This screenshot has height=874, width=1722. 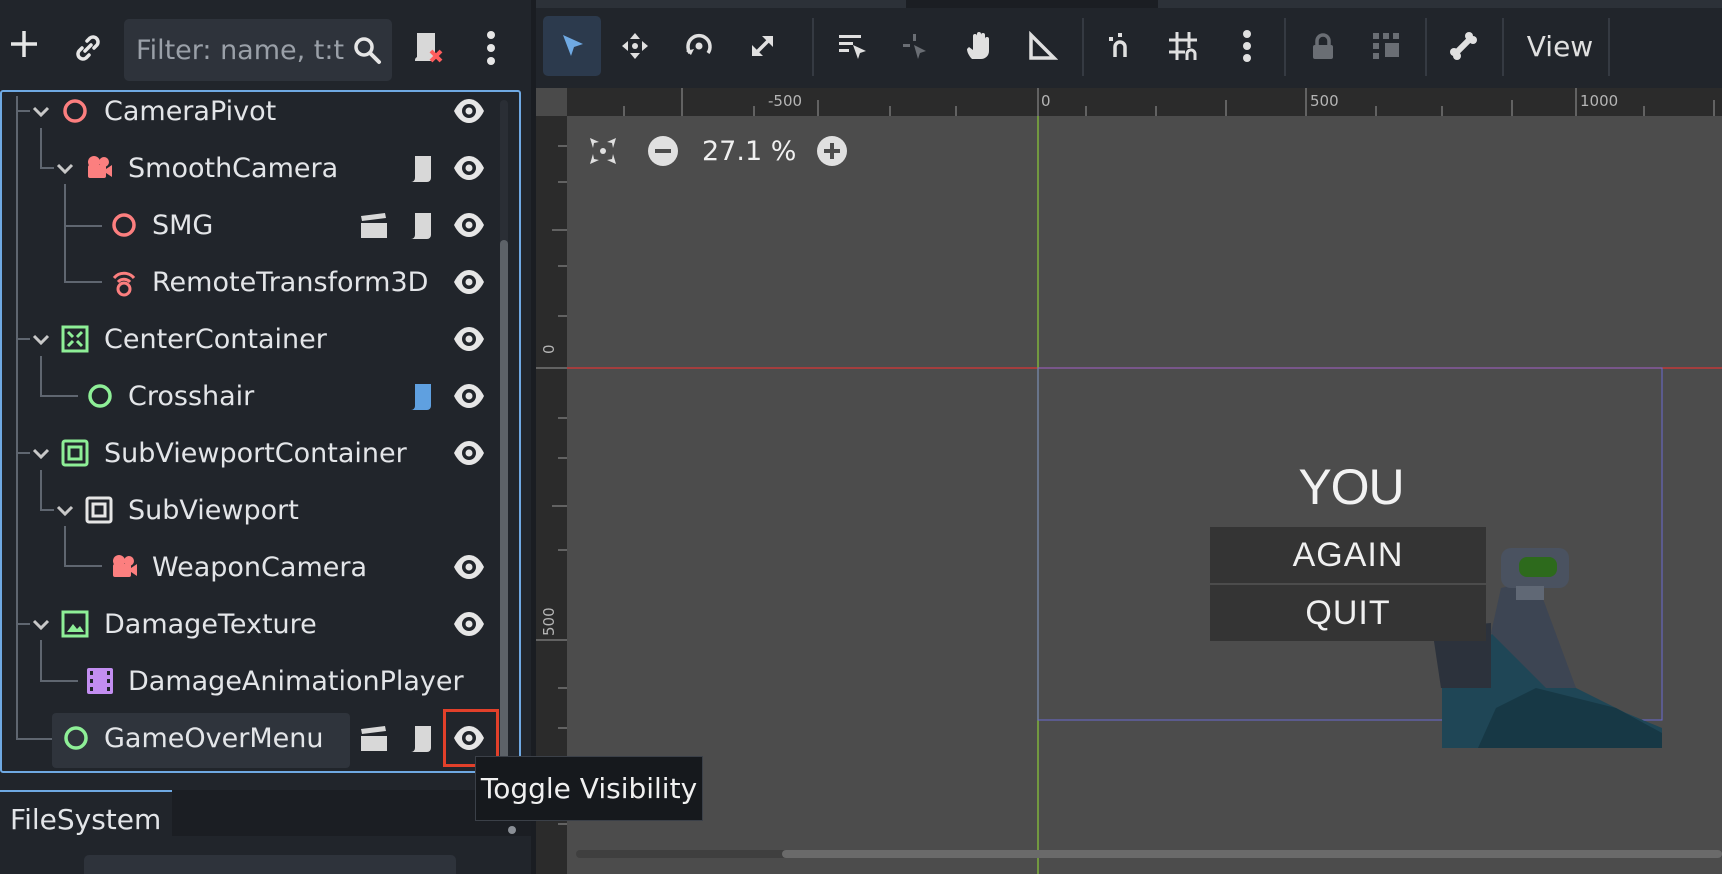 I want to click on smart-snap-icon, so click(x=1118, y=45).